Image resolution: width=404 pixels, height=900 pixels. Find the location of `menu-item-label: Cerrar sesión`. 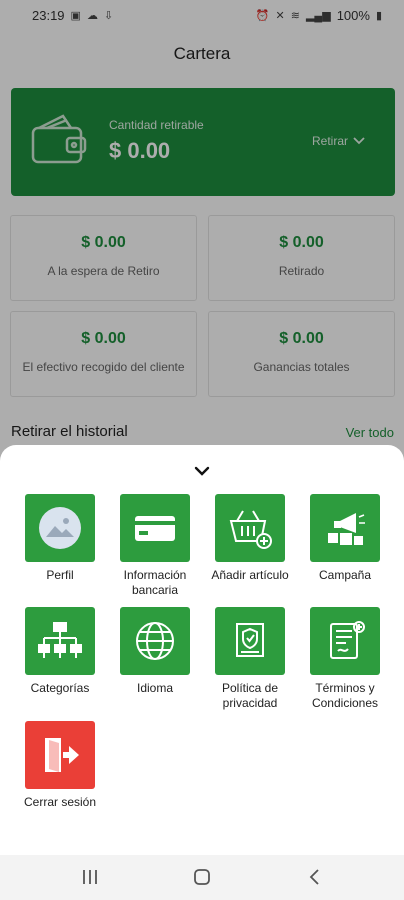

menu-item-label: Cerrar sesión is located at coordinates (60, 802).